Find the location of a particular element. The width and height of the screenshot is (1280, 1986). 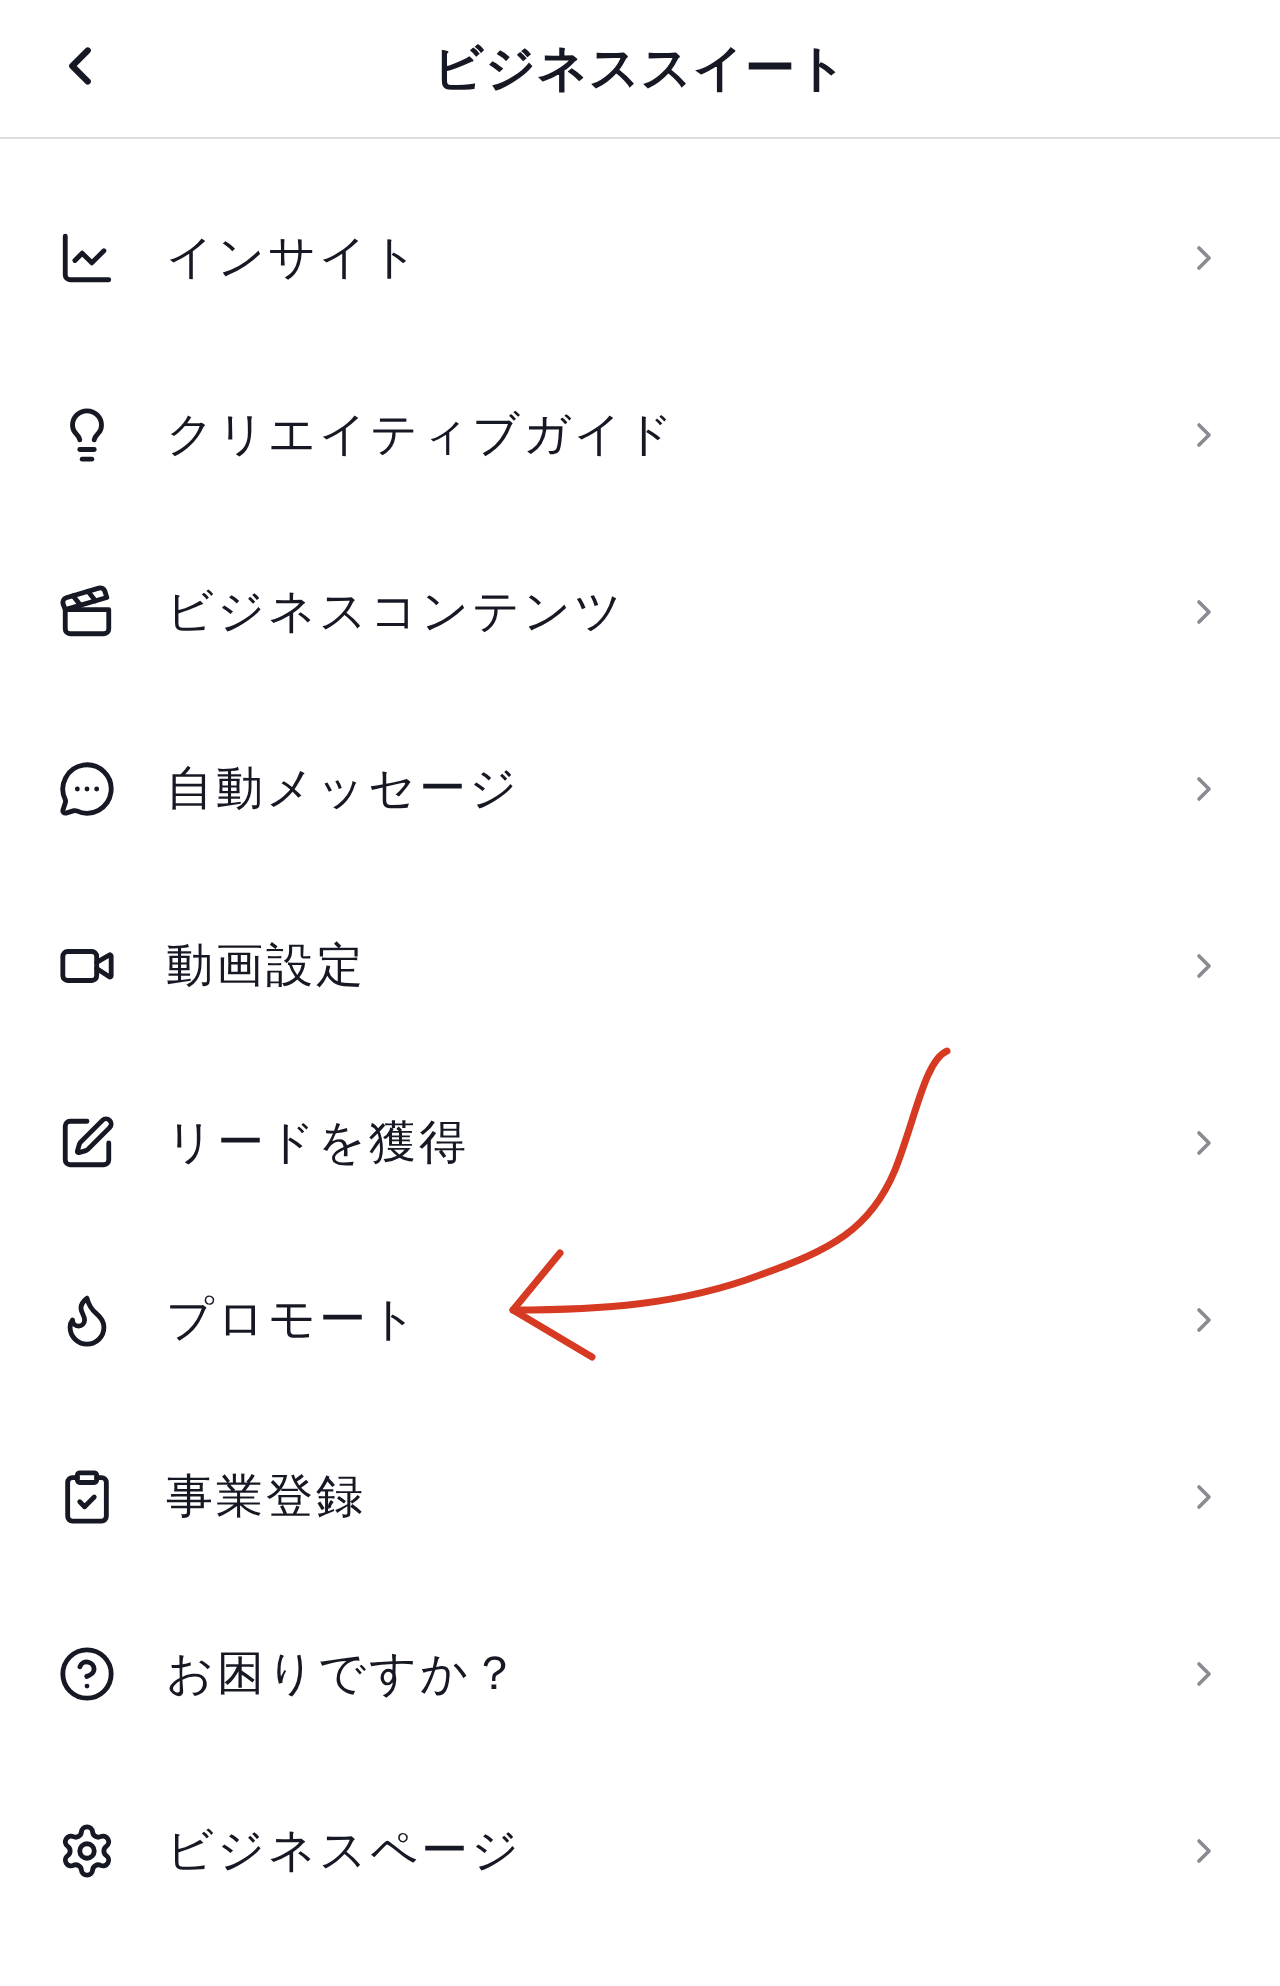

menu-item: 自動メッセージ is located at coordinates (640, 788).